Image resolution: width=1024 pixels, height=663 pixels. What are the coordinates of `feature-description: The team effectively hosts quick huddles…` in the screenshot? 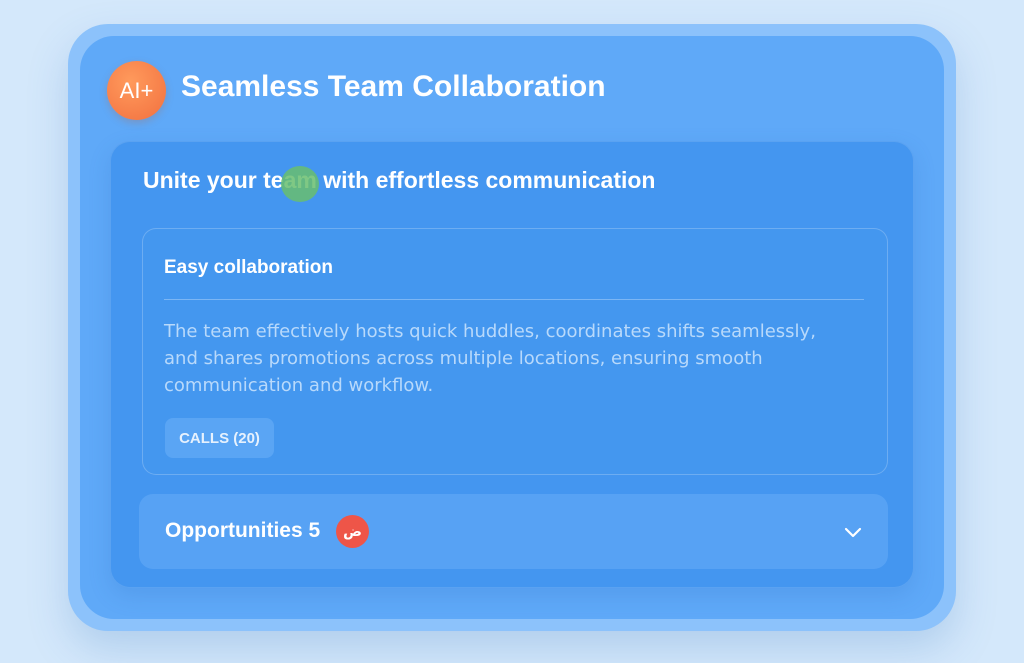 It's located at (490, 358).